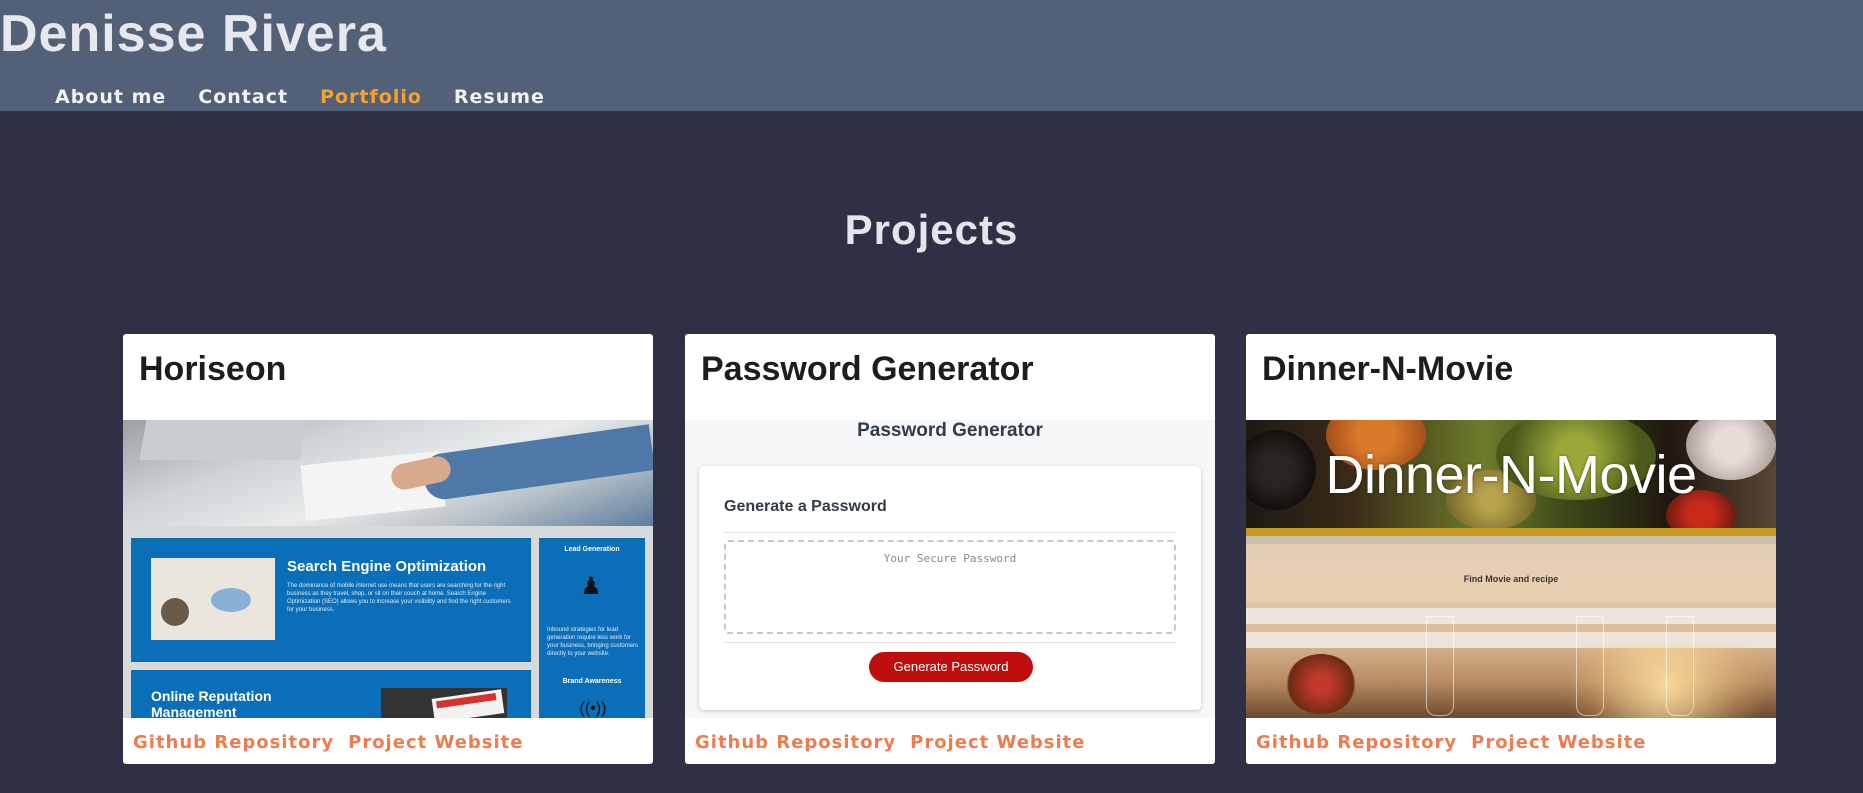 This screenshot has height=793, width=1863. Describe the element at coordinates (591, 586) in the screenshot. I see `lead-generation-icon: ♟` at that location.